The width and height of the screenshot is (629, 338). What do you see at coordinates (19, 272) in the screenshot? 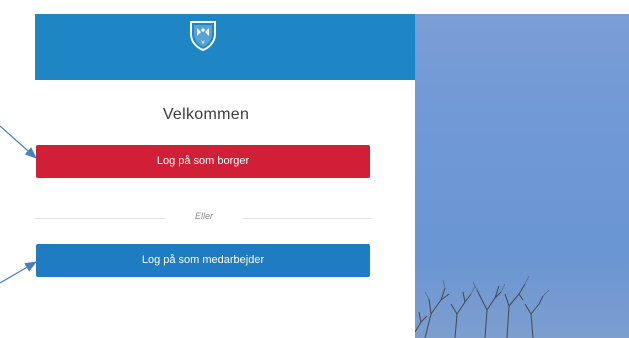
I see `arrow-to-employee-button` at bounding box center [19, 272].